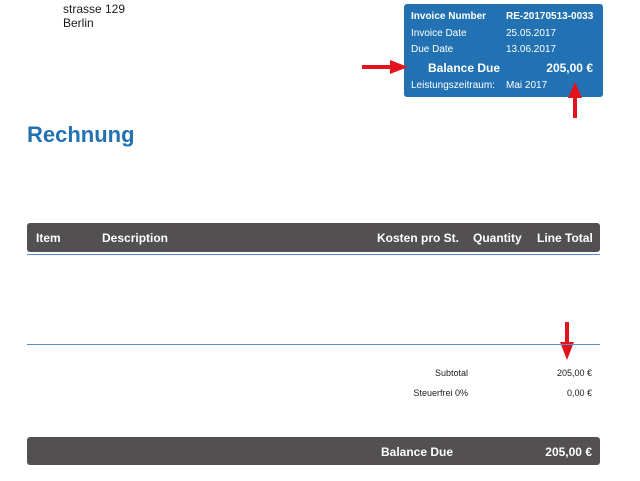 The image size is (640, 481). I want to click on arrow-up-icon, so click(575, 100).